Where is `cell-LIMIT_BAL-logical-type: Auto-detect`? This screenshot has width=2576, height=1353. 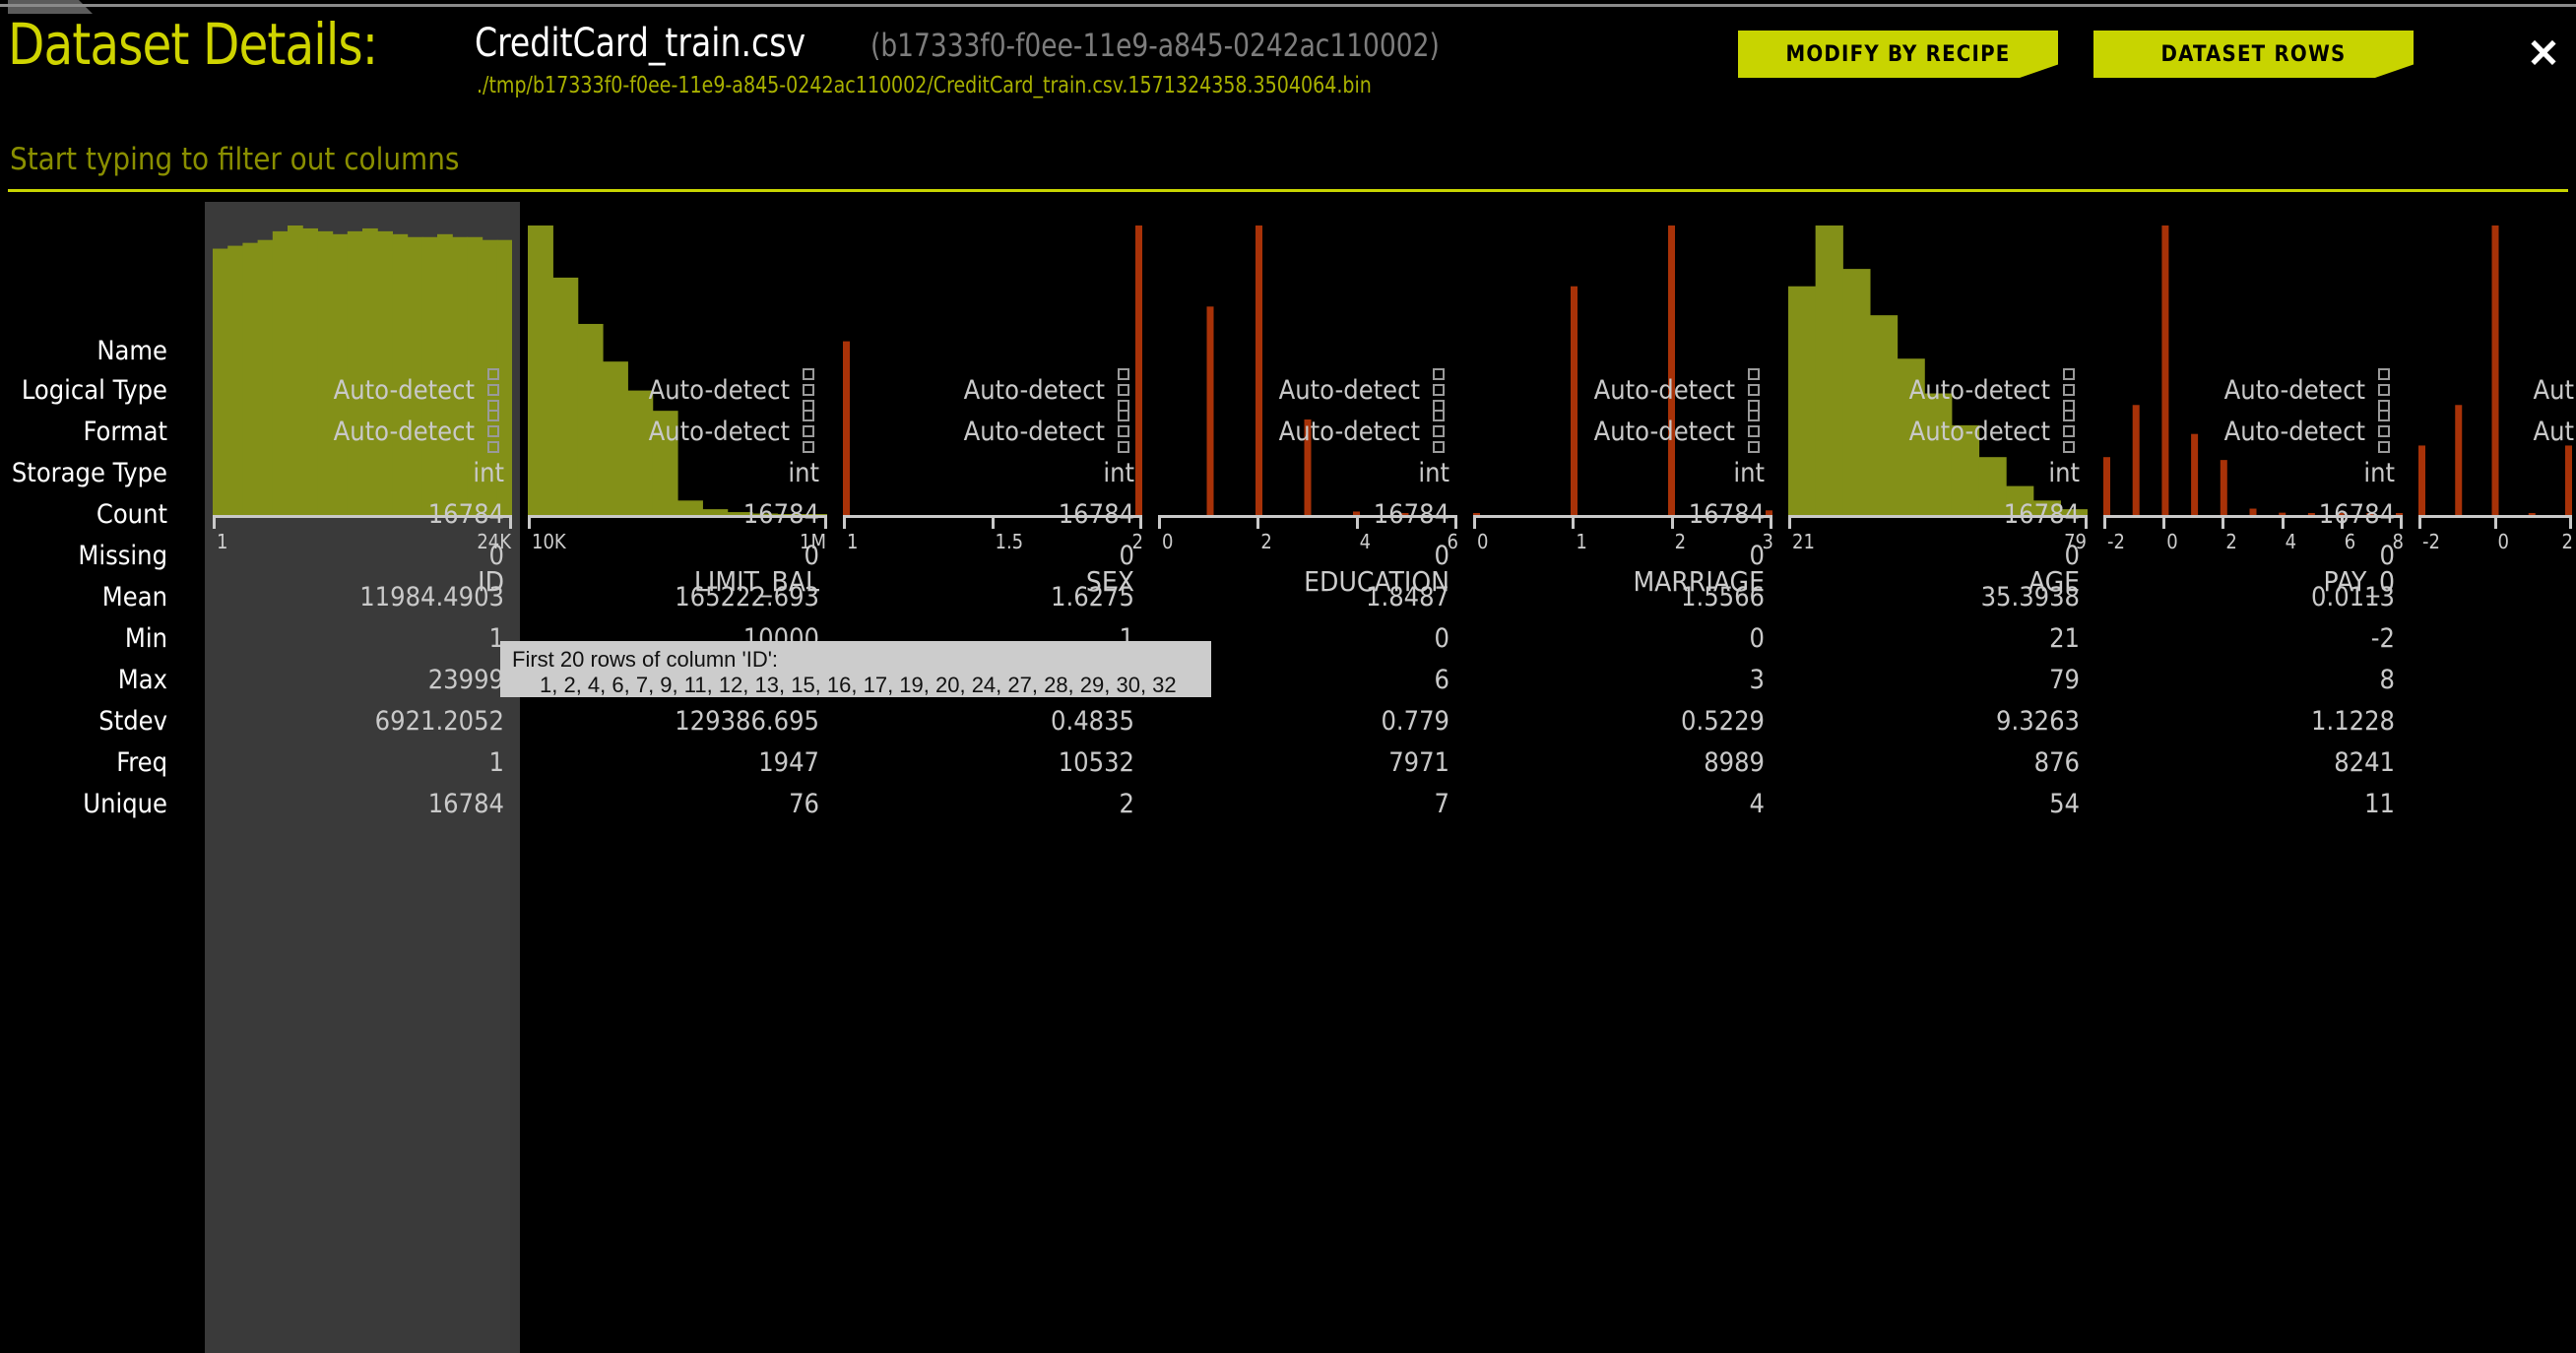 cell-LIMIT_BAL-logical-type: Auto-detect is located at coordinates (655, 391).